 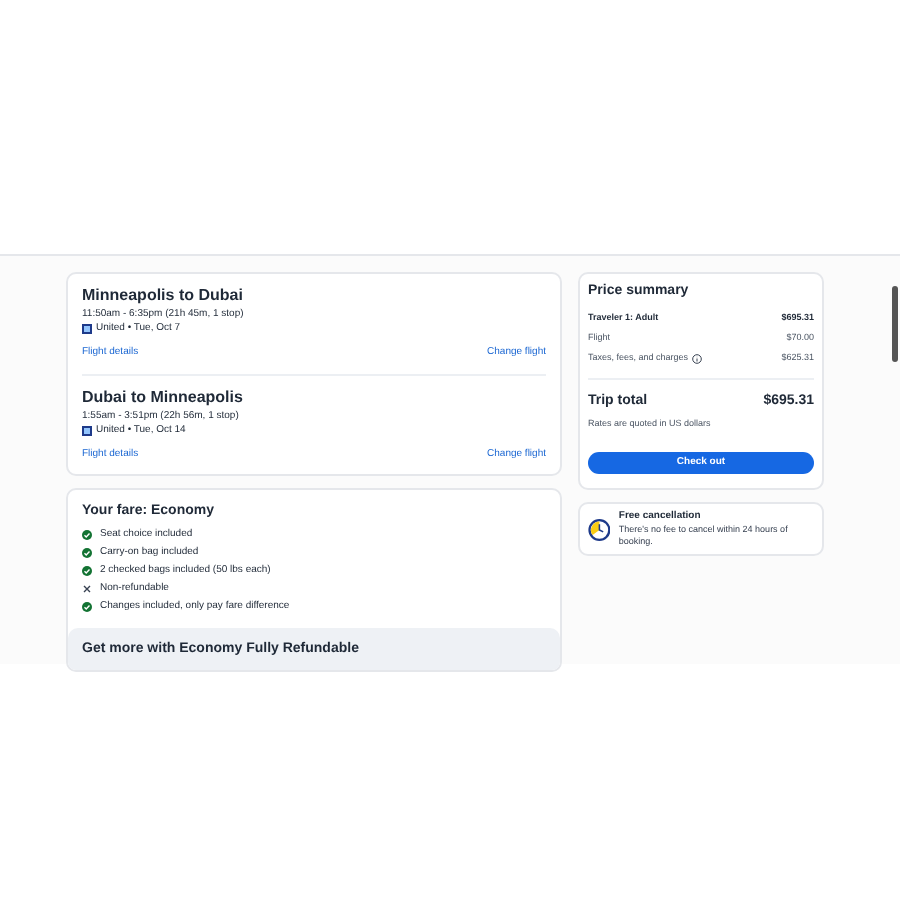 What do you see at coordinates (163, 397) in the screenshot?
I see `flight-title: Dubai to Minneapolis` at bounding box center [163, 397].